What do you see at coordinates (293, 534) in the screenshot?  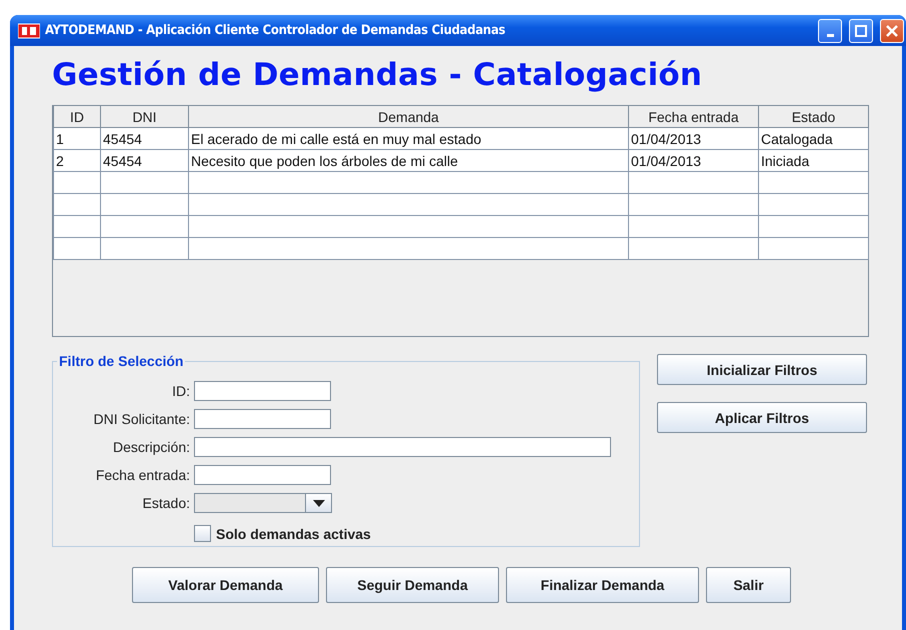 I see `checkbox-label: Solo demandas activas` at bounding box center [293, 534].